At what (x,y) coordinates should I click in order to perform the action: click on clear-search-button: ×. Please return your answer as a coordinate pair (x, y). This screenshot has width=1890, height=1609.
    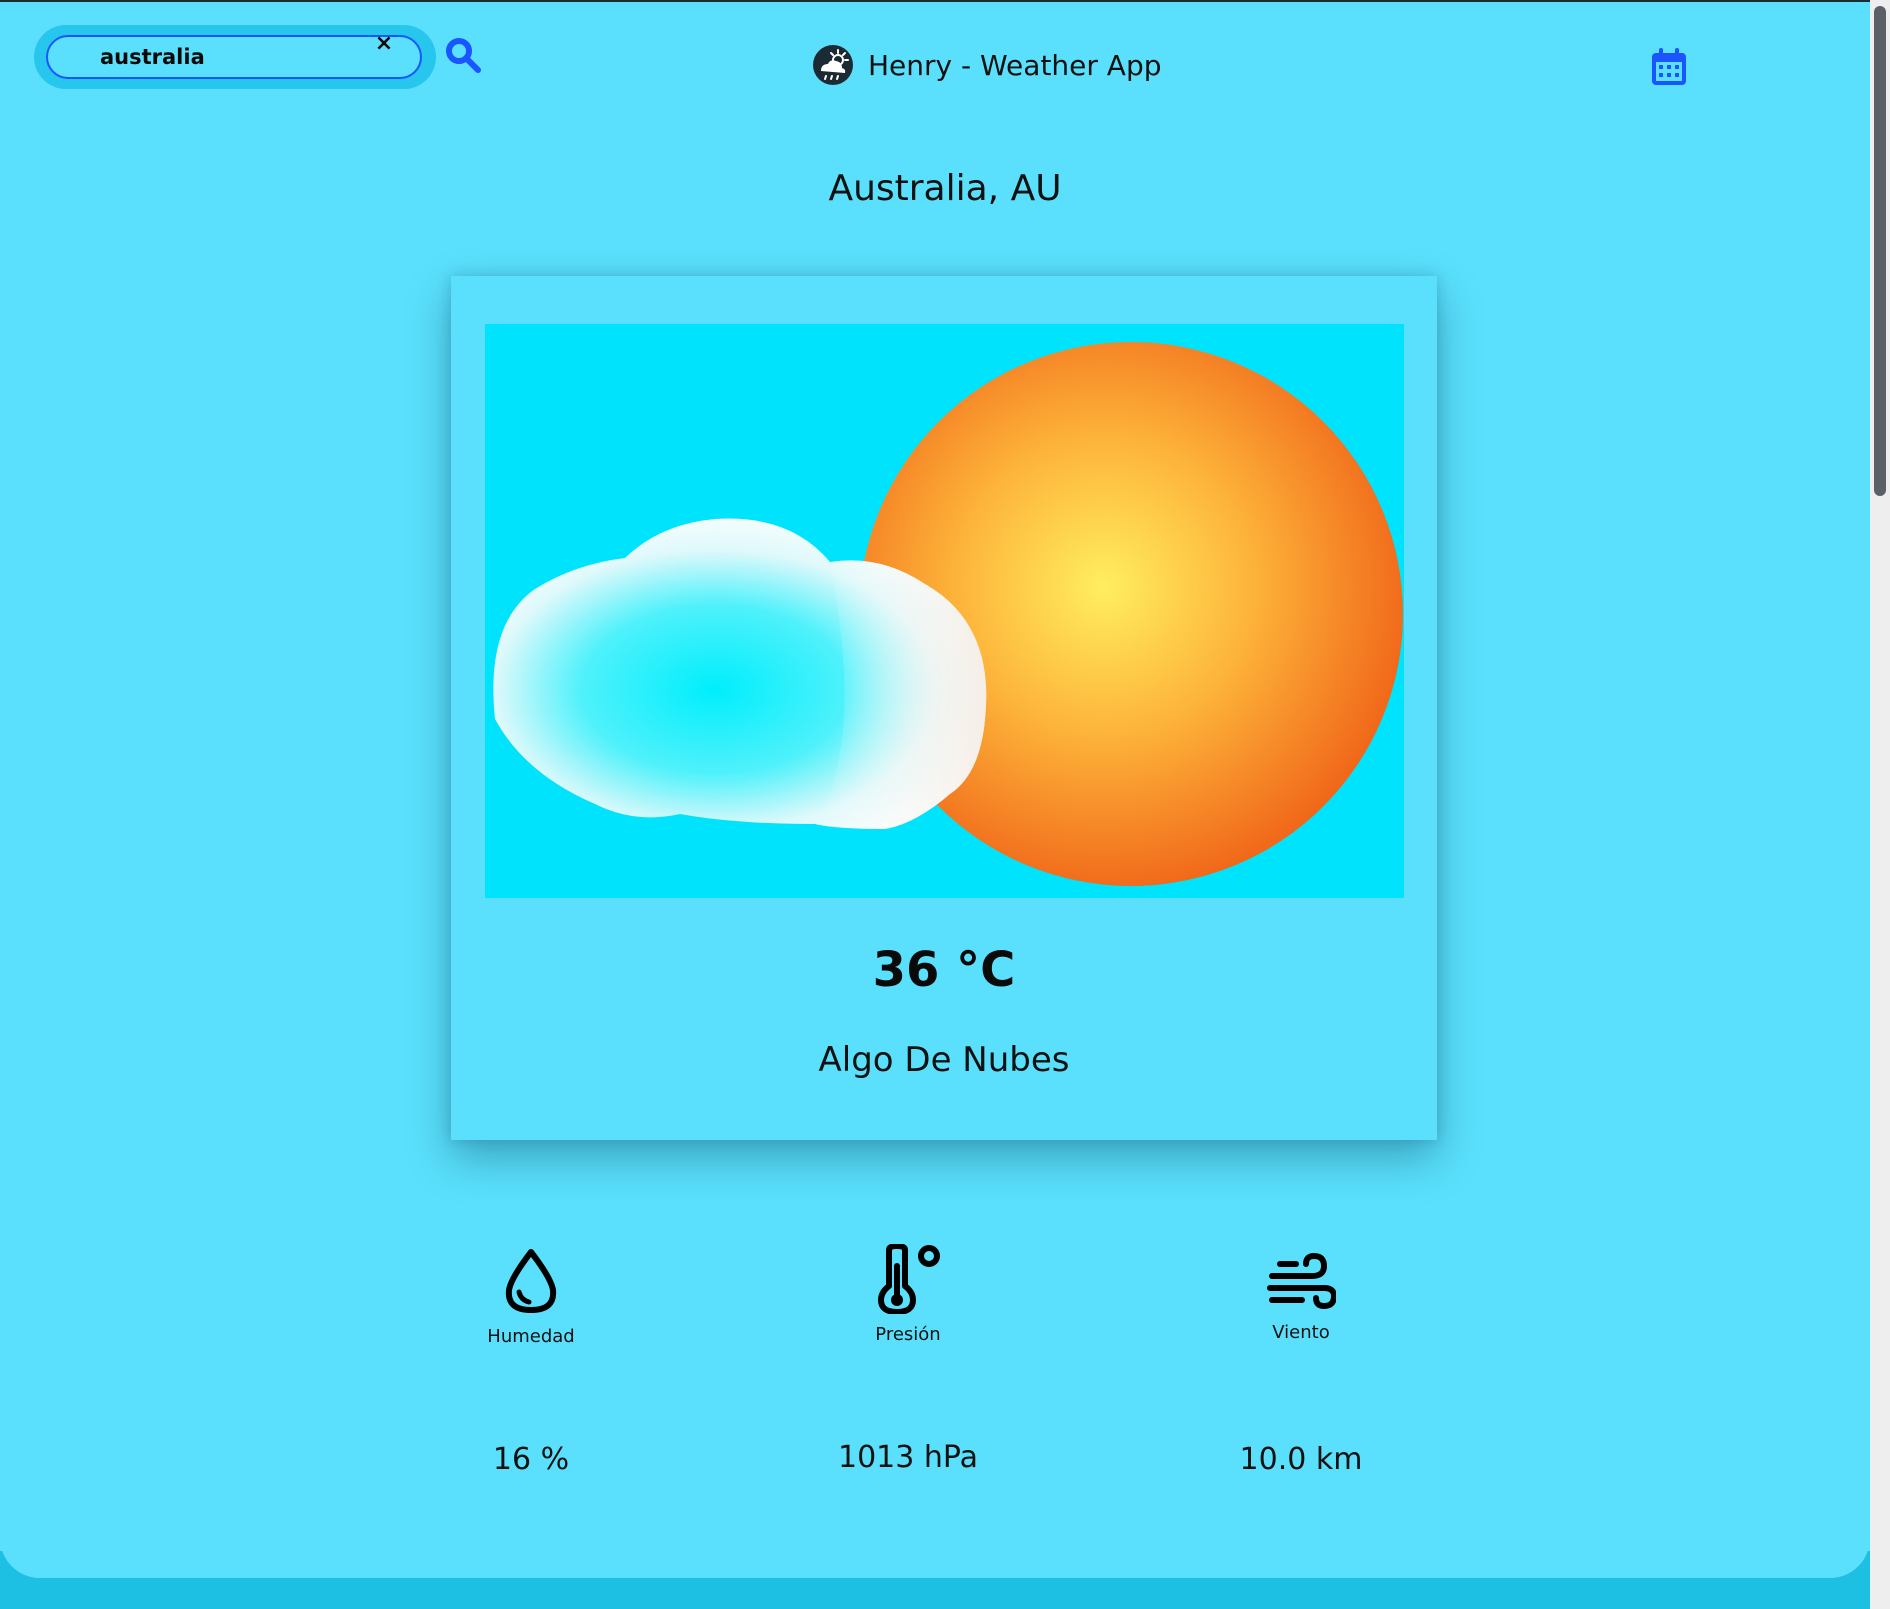
    Looking at the image, I should click on (384, 44).